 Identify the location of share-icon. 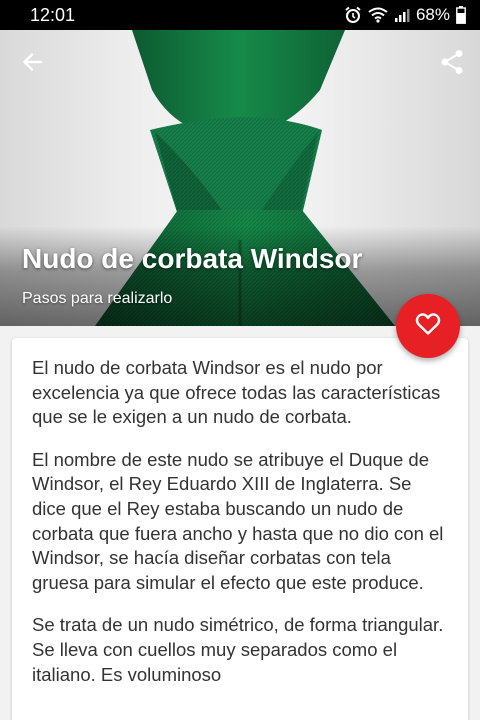
(452, 64).